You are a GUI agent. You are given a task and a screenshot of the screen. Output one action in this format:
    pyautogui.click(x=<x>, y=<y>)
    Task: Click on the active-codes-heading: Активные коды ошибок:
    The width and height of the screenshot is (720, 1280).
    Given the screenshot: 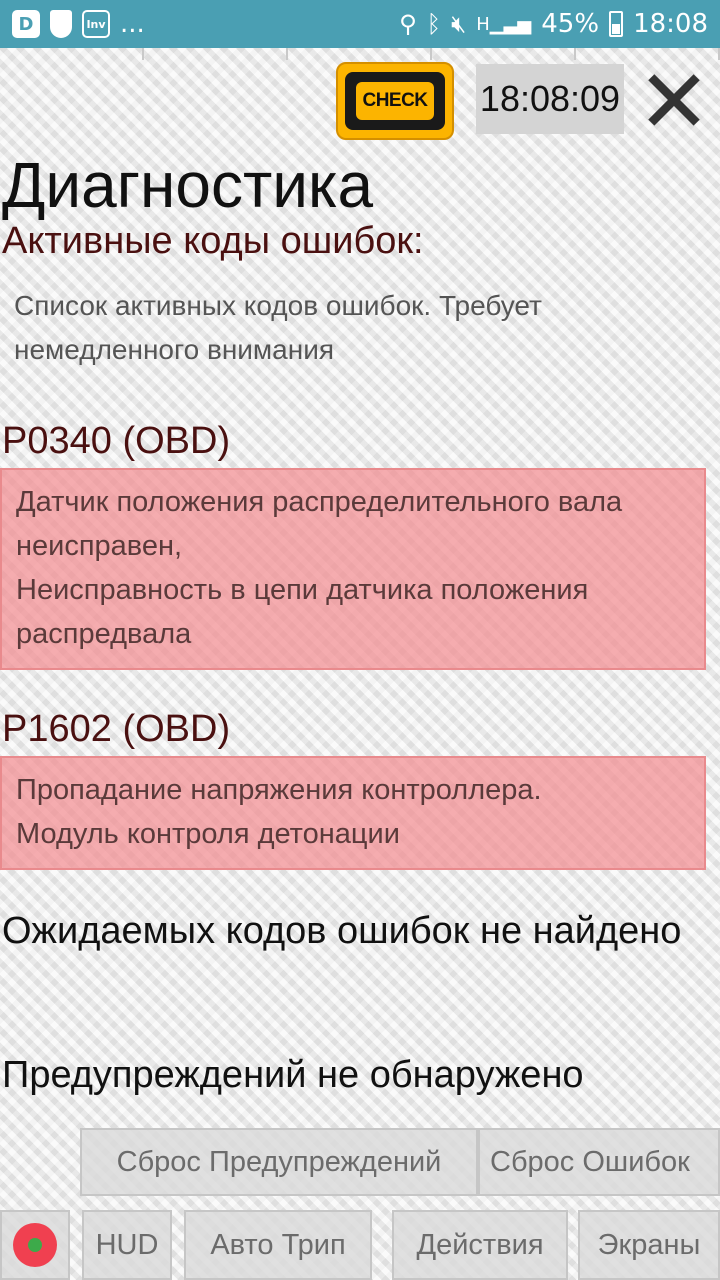 What is the action you would take?
    pyautogui.click(x=213, y=241)
    